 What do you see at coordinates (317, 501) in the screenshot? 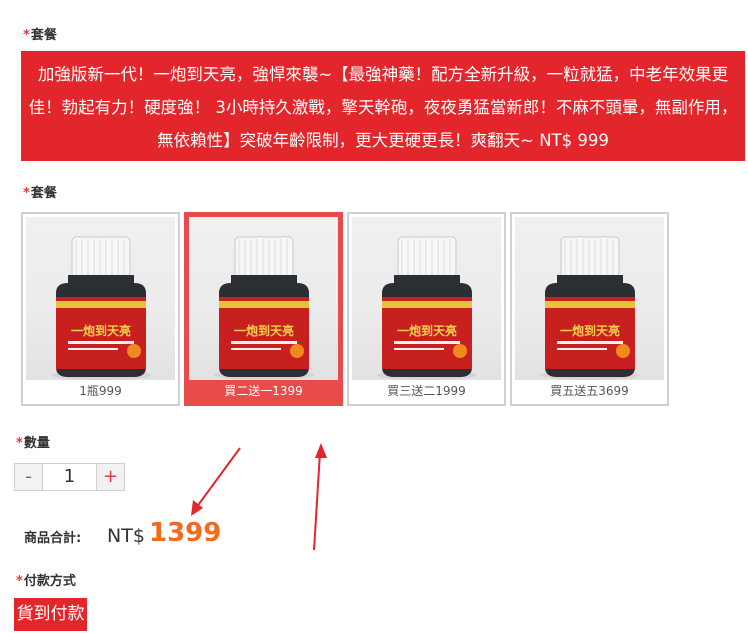
I see `arrow-to-option` at bounding box center [317, 501].